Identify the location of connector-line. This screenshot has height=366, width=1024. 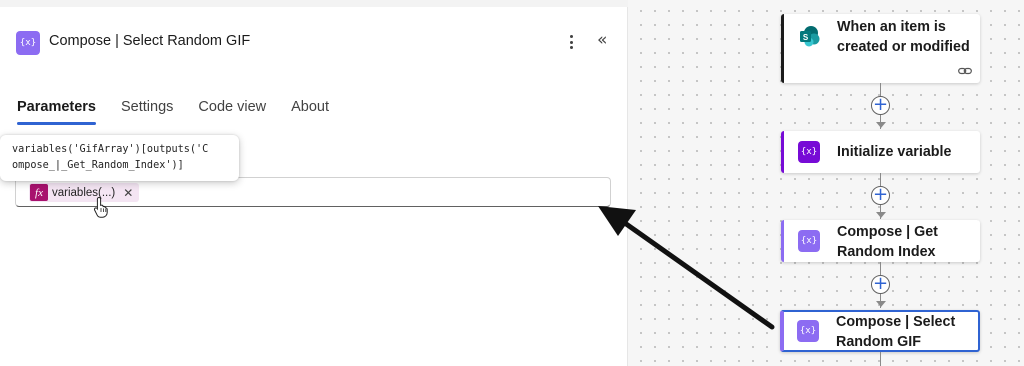
(880, 359).